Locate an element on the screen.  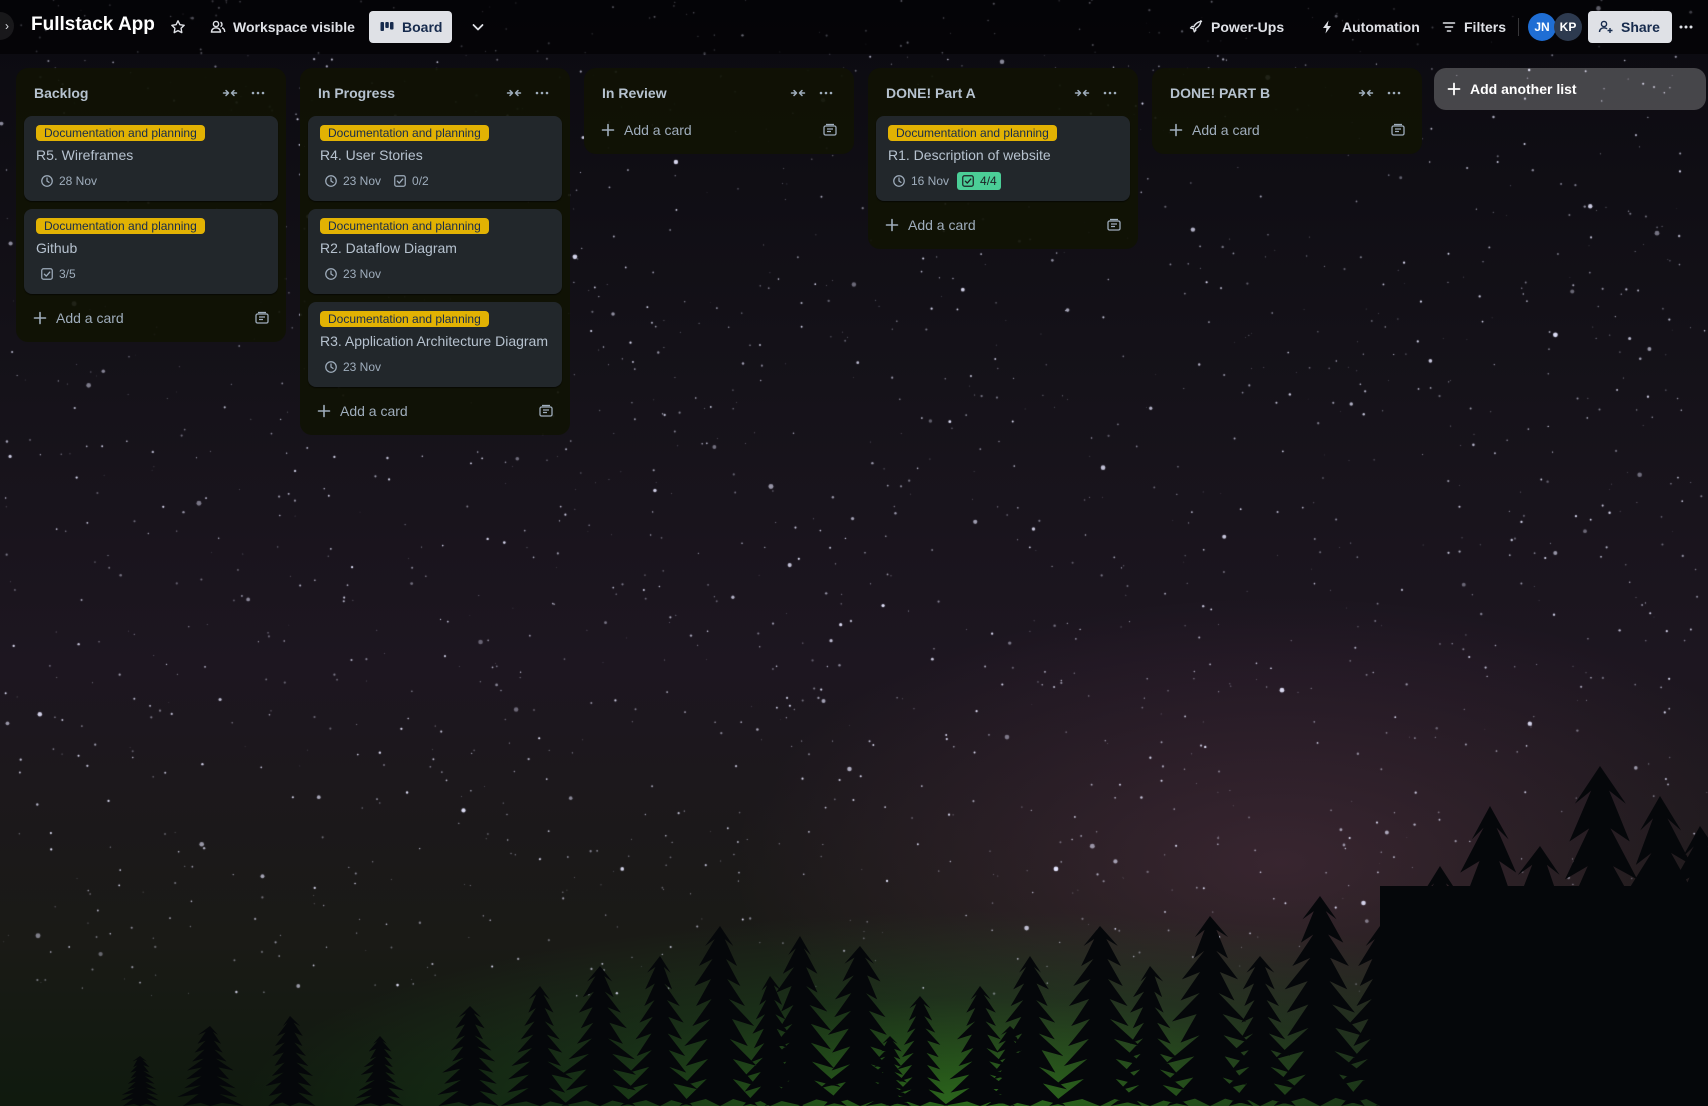
checklist-badge: 0/2 is located at coordinates (411, 181).